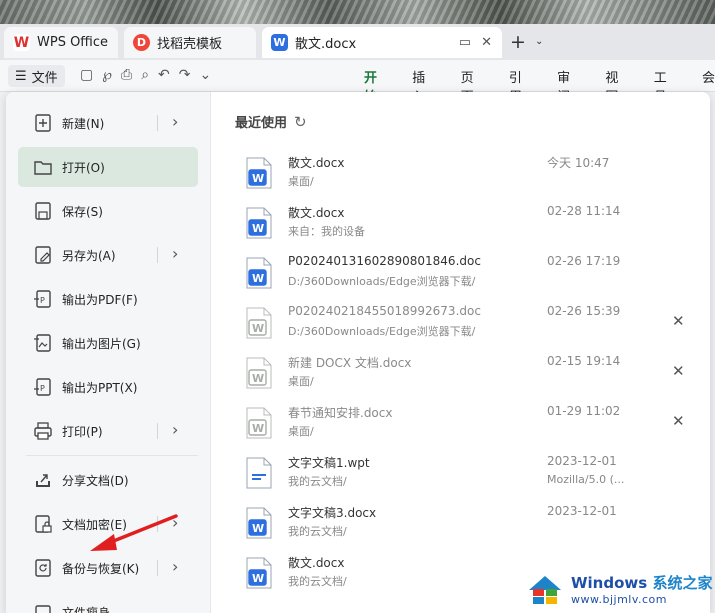 The height and width of the screenshot is (613, 715). I want to click on file-menu-item: 输出为图片(G), so click(108, 343).